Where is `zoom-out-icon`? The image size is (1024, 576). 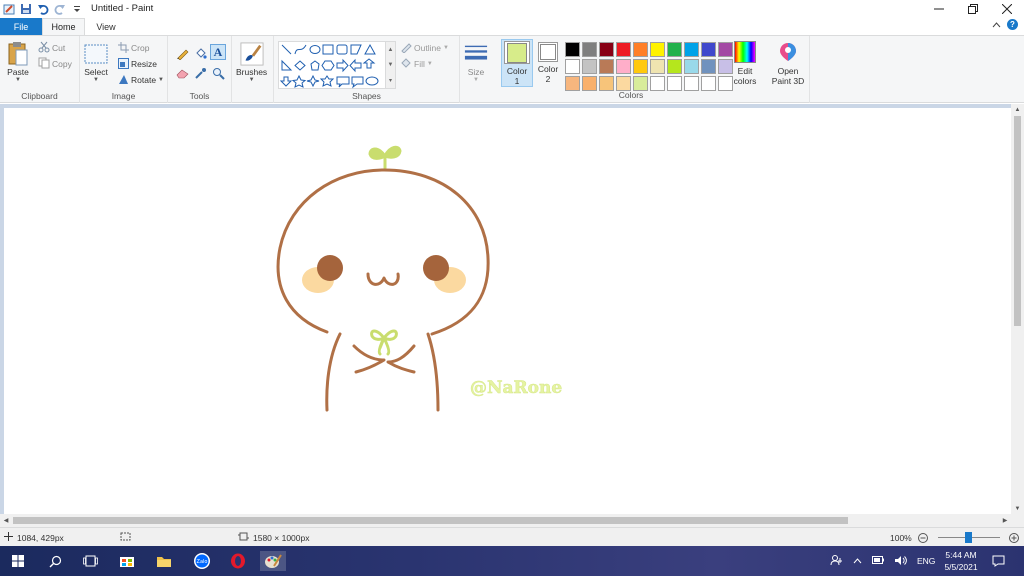 zoom-out-icon is located at coordinates (923, 537).